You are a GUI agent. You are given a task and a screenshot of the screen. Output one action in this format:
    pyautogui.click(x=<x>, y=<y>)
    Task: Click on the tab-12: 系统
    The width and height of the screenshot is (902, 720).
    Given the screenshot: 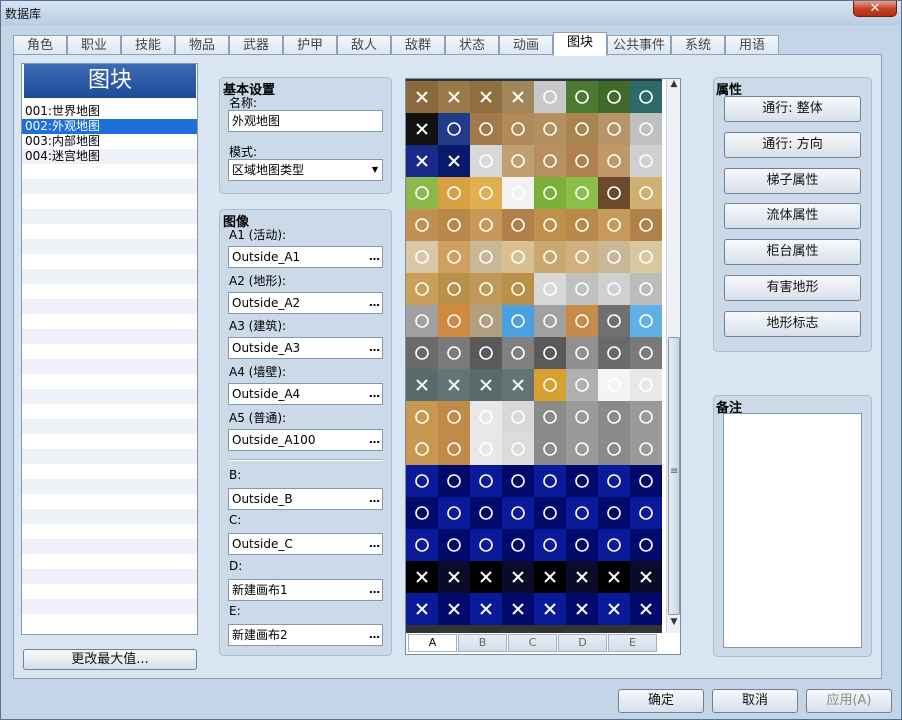 What is the action you would take?
    pyautogui.click(x=698, y=45)
    